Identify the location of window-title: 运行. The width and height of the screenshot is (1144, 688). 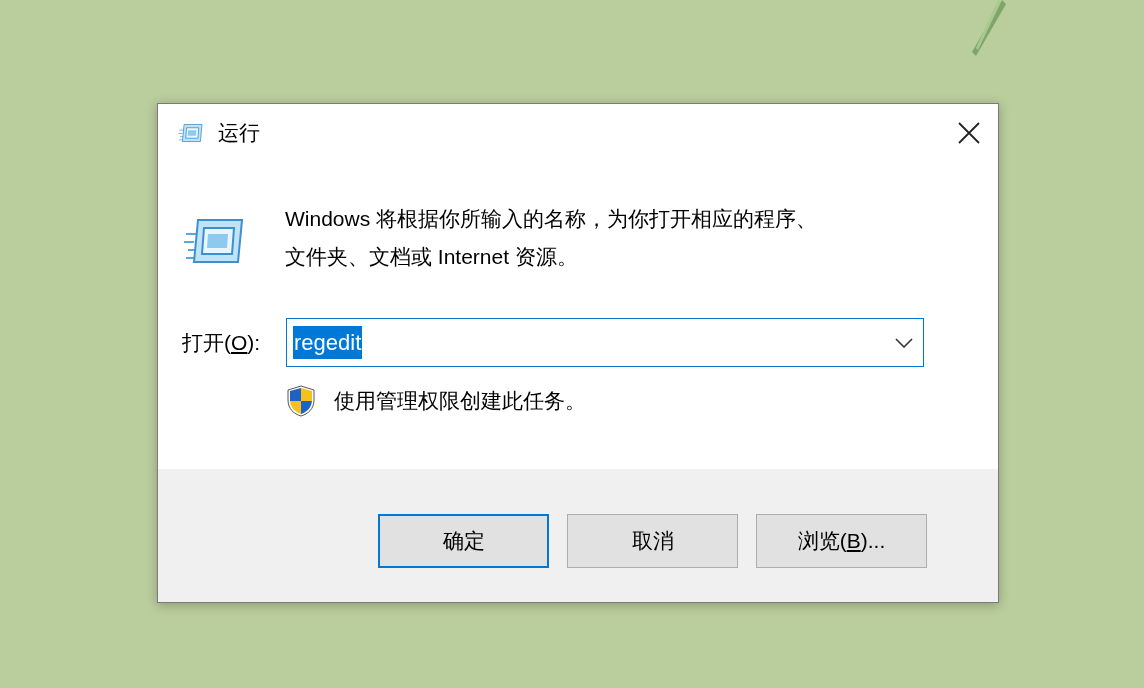
(239, 132).